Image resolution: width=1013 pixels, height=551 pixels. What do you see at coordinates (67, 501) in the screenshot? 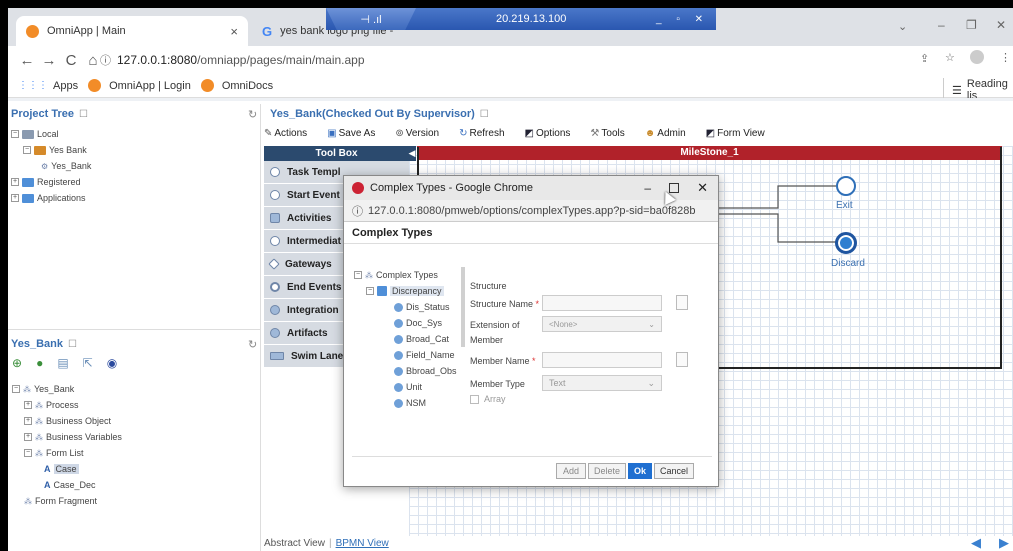
I see `tree-node-form-fragment: ⁂ Form Fragment` at bounding box center [67, 501].